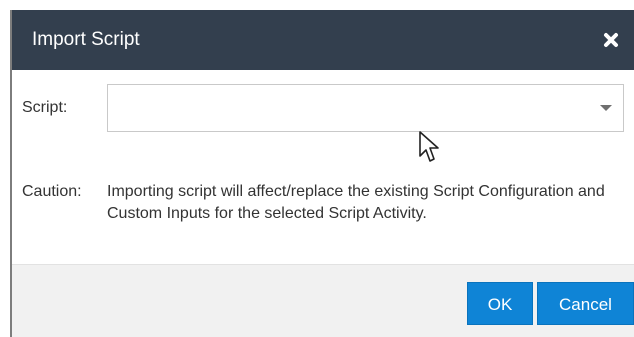 This screenshot has width=634, height=337. I want to click on ok-button: OK, so click(500, 303).